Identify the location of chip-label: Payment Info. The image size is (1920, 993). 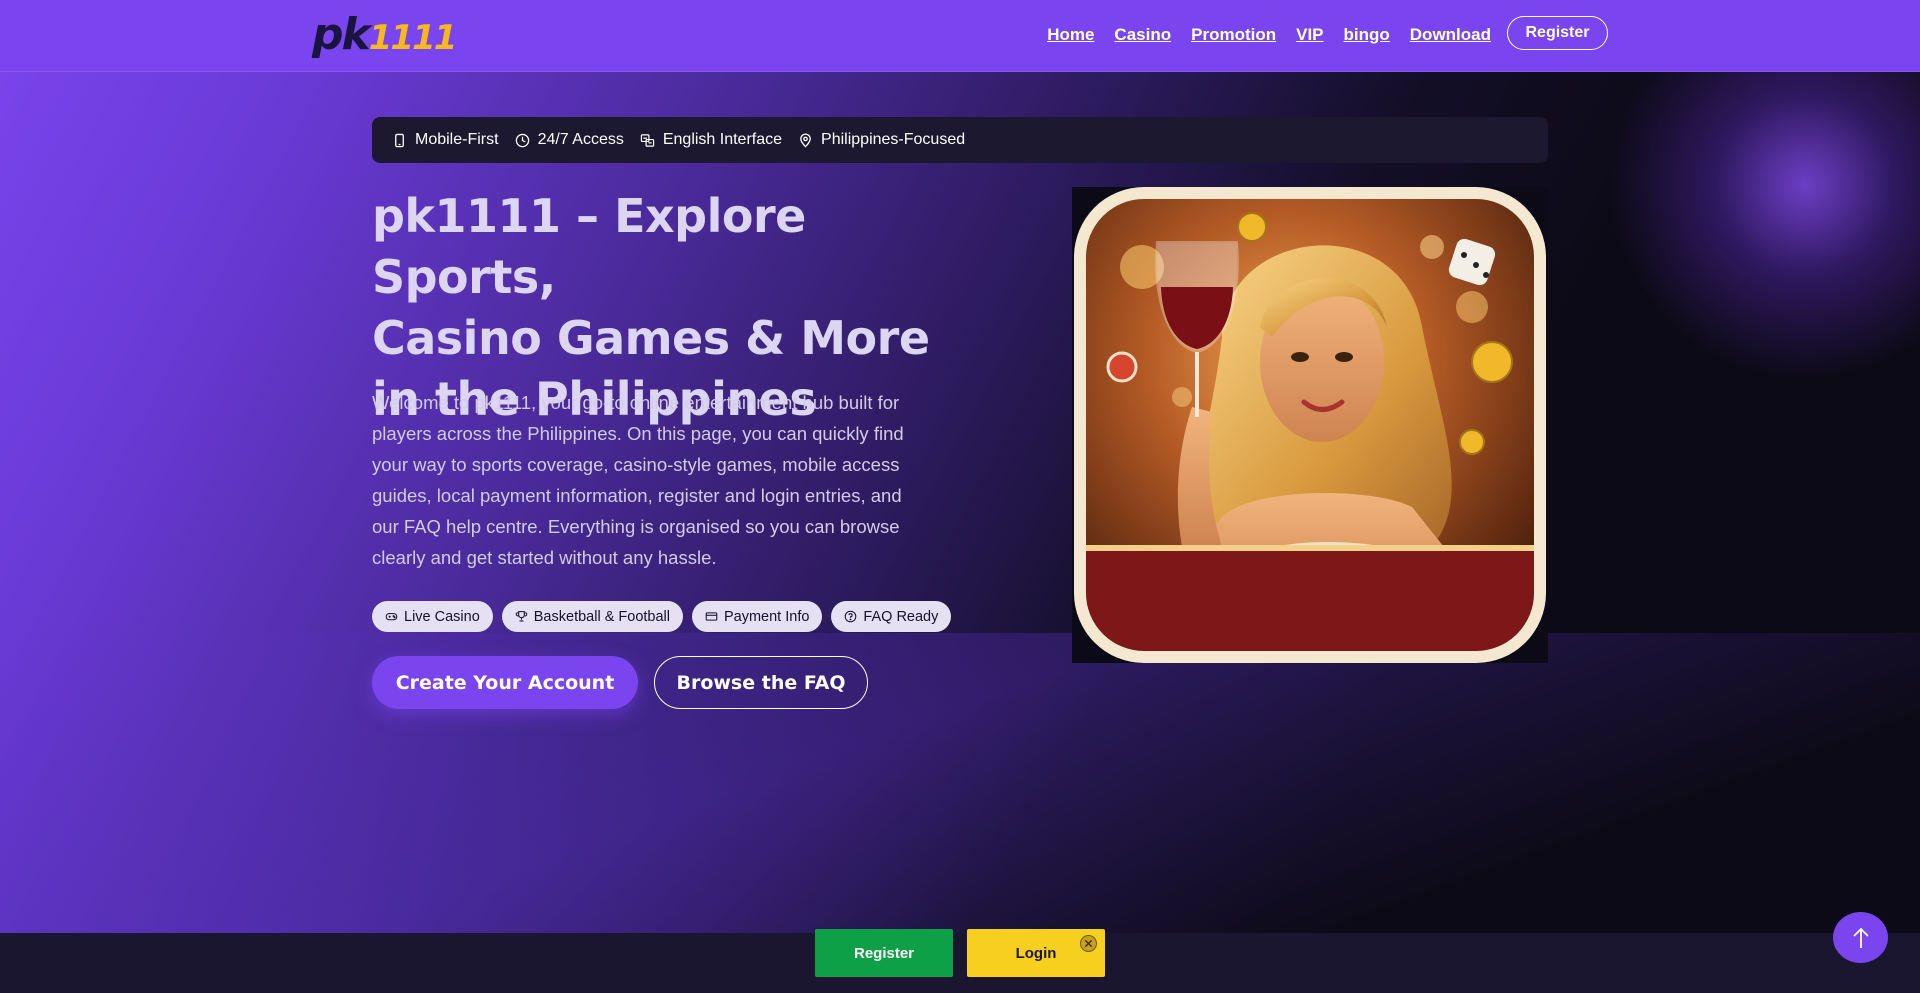
(766, 616).